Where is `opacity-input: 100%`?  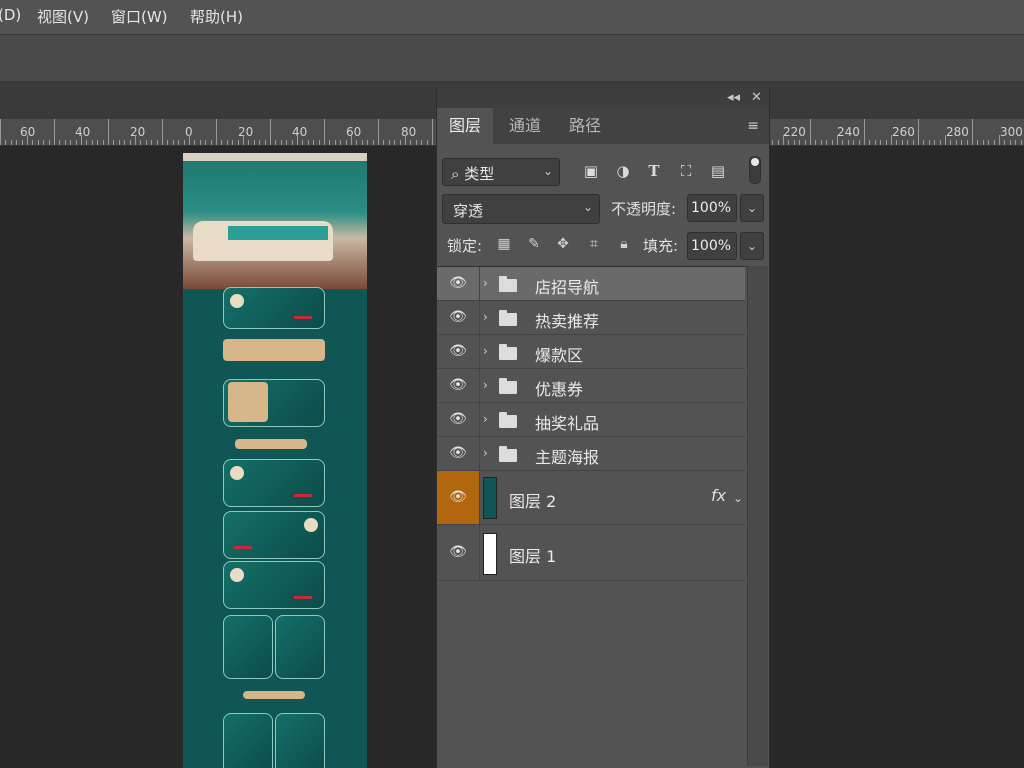
opacity-input: 100% is located at coordinates (712, 208).